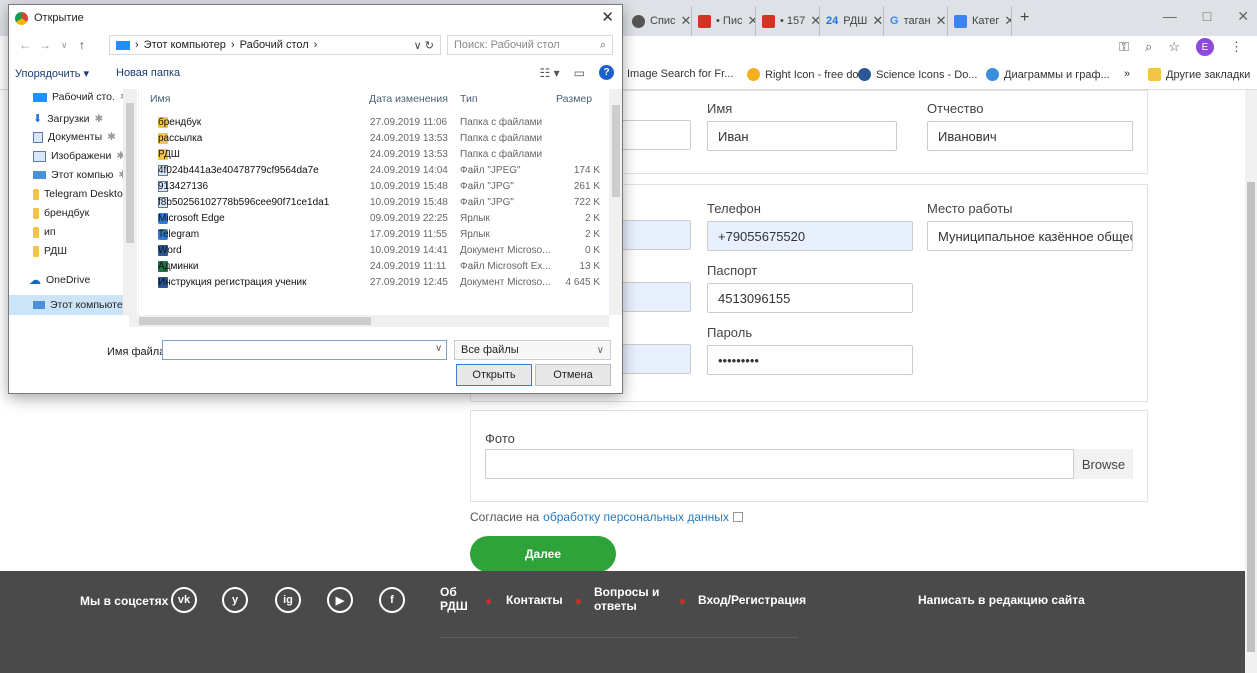  What do you see at coordinates (802, 136) in the screenshot?
I see `name-input: Иван` at bounding box center [802, 136].